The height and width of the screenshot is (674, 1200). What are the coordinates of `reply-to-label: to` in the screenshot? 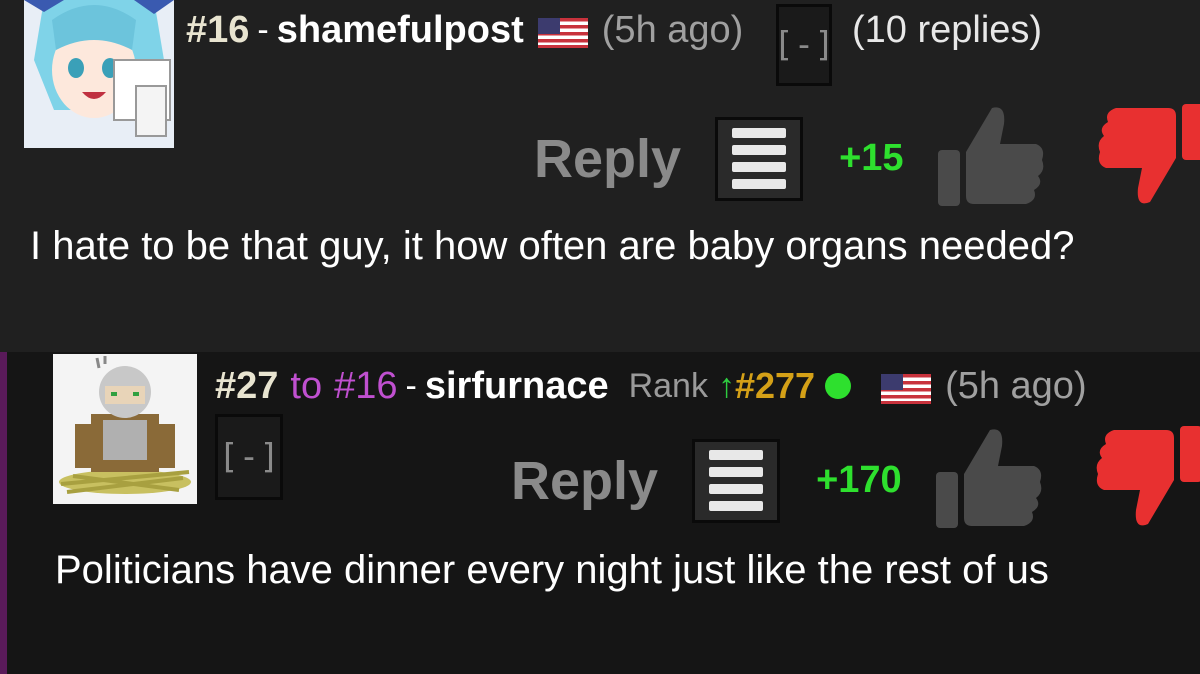 It's located at (306, 385).